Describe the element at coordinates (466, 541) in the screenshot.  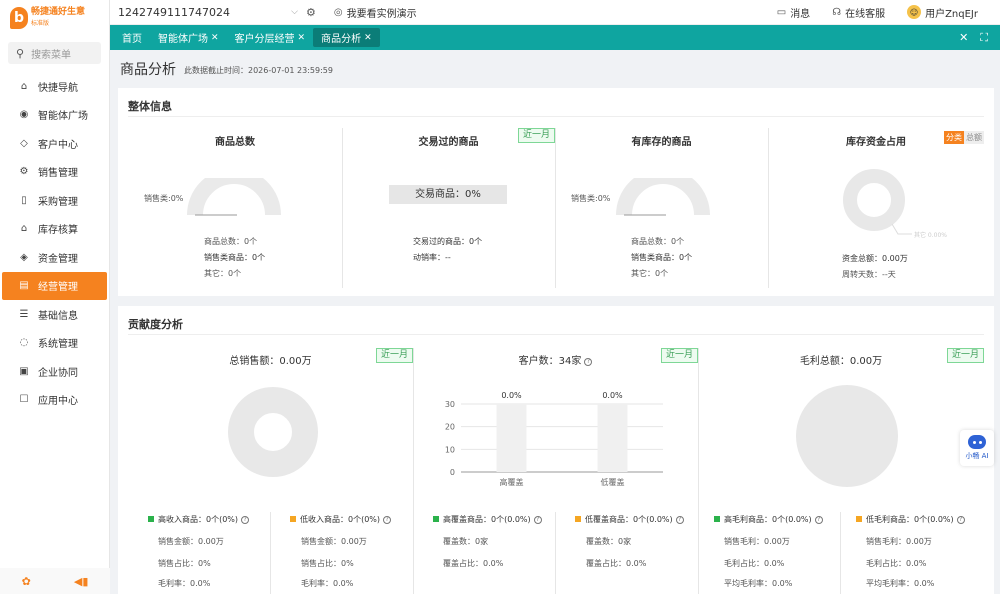
I see `high-coverage-count: 覆盖数：0家` at that location.